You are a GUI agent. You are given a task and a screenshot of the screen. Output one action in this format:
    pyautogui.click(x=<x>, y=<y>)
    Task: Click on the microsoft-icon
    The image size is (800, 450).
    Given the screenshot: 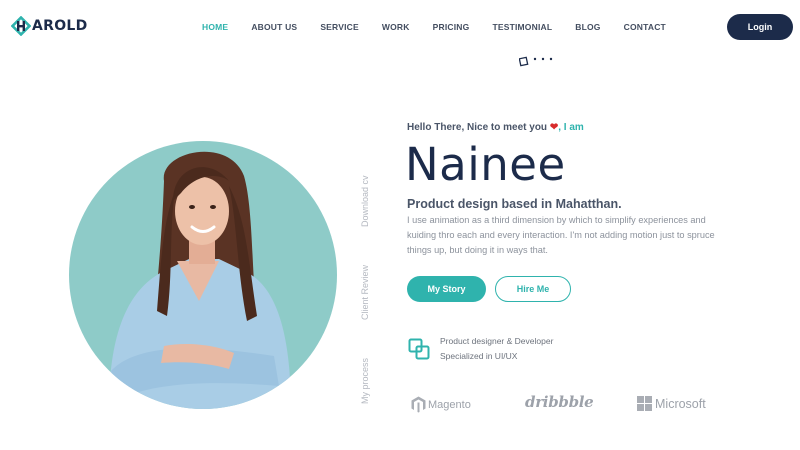 What is the action you would take?
    pyautogui.click(x=644, y=403)
    